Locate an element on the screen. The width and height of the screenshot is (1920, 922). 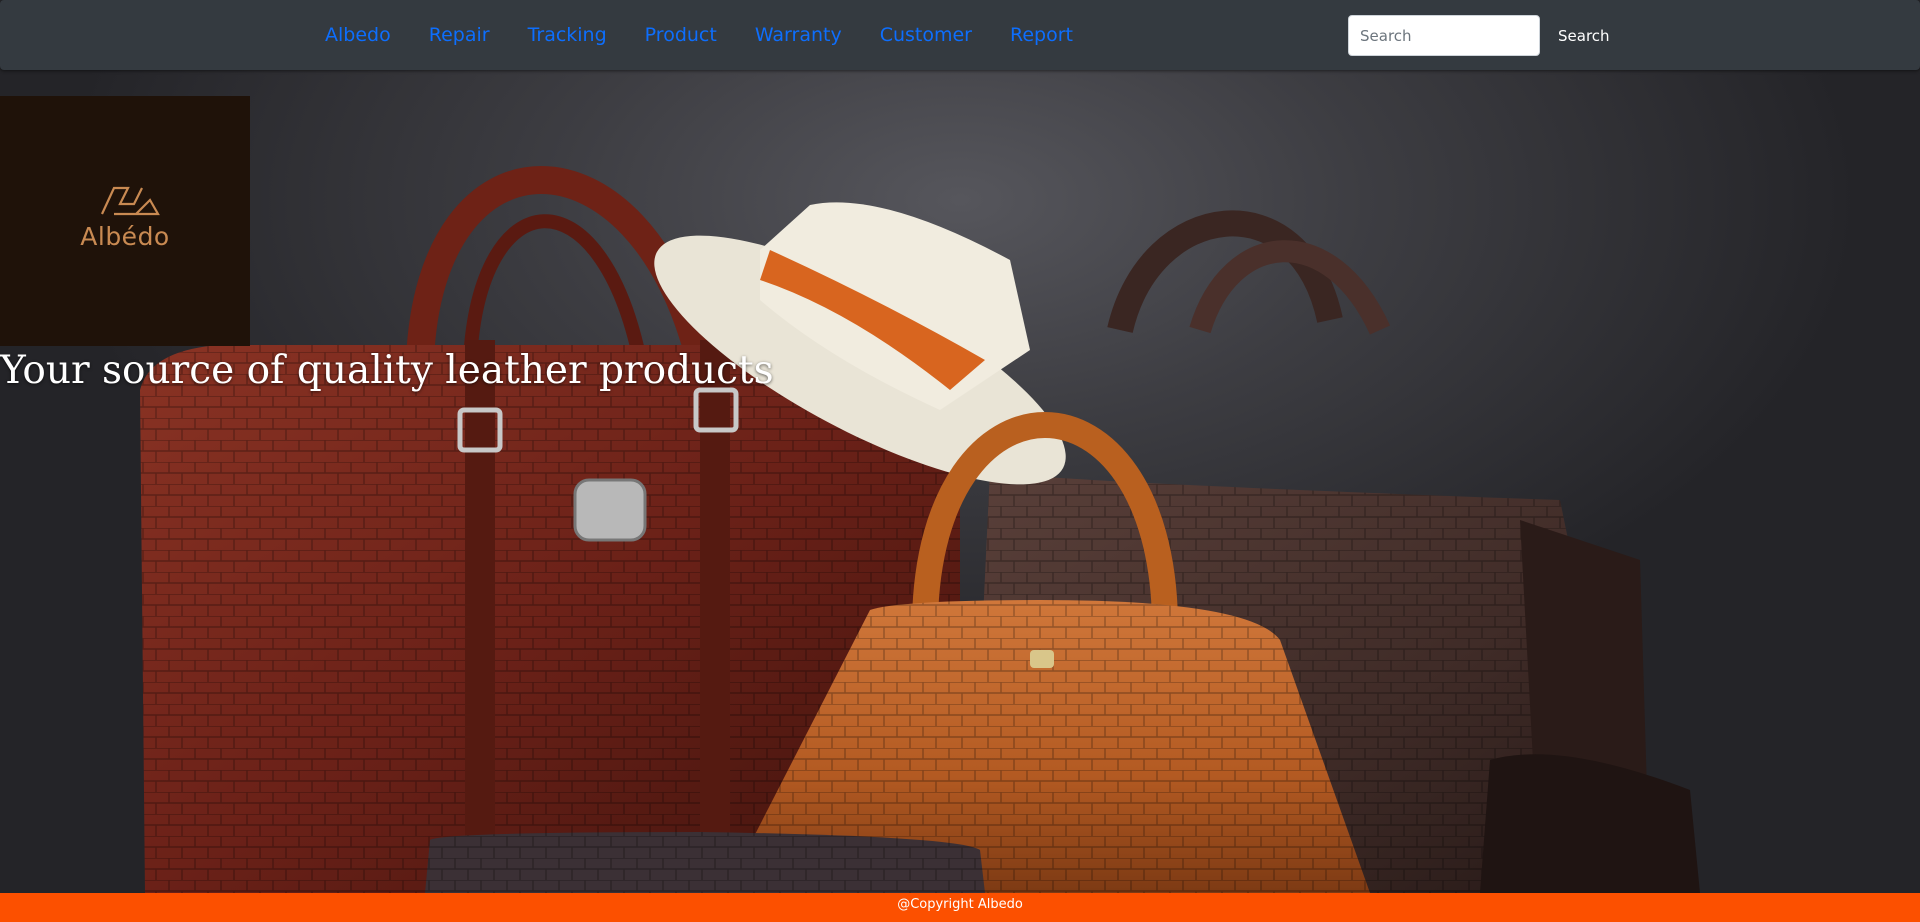
hero-tagline: Your source of quality leather products is located at coordinates (387, 370).